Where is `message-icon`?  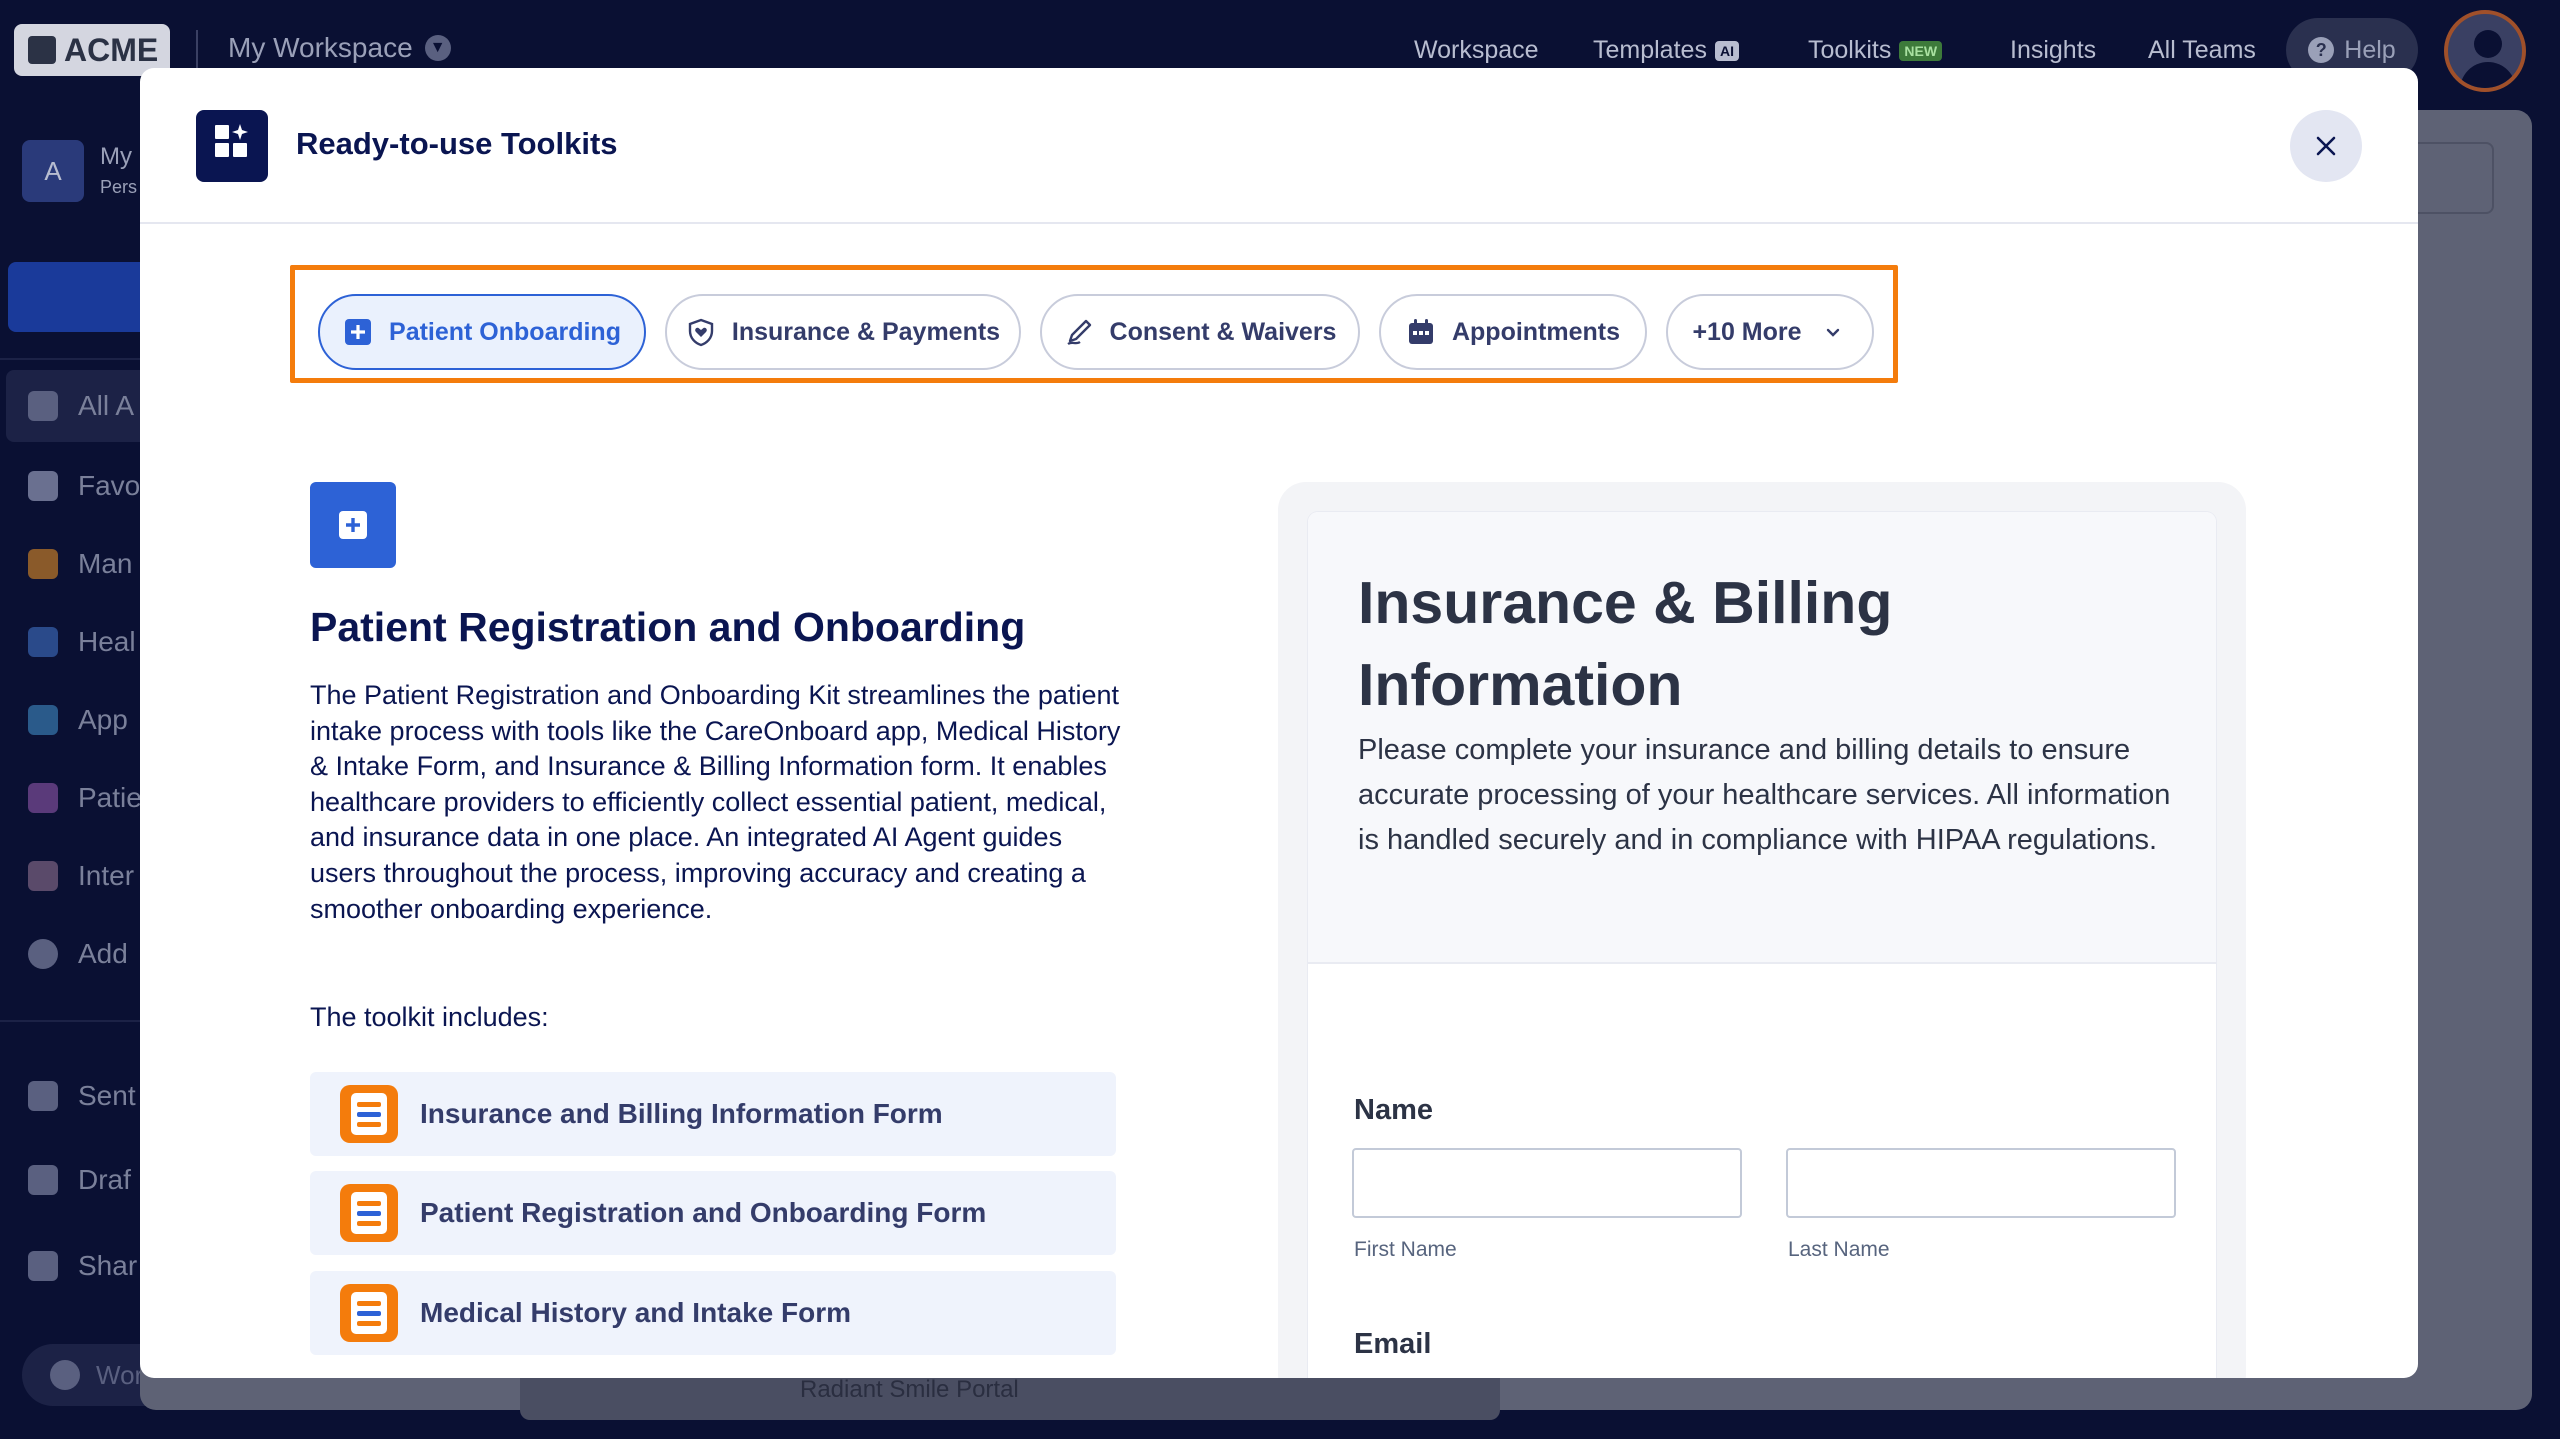
message-icon is located at coordinates (43, 1096).